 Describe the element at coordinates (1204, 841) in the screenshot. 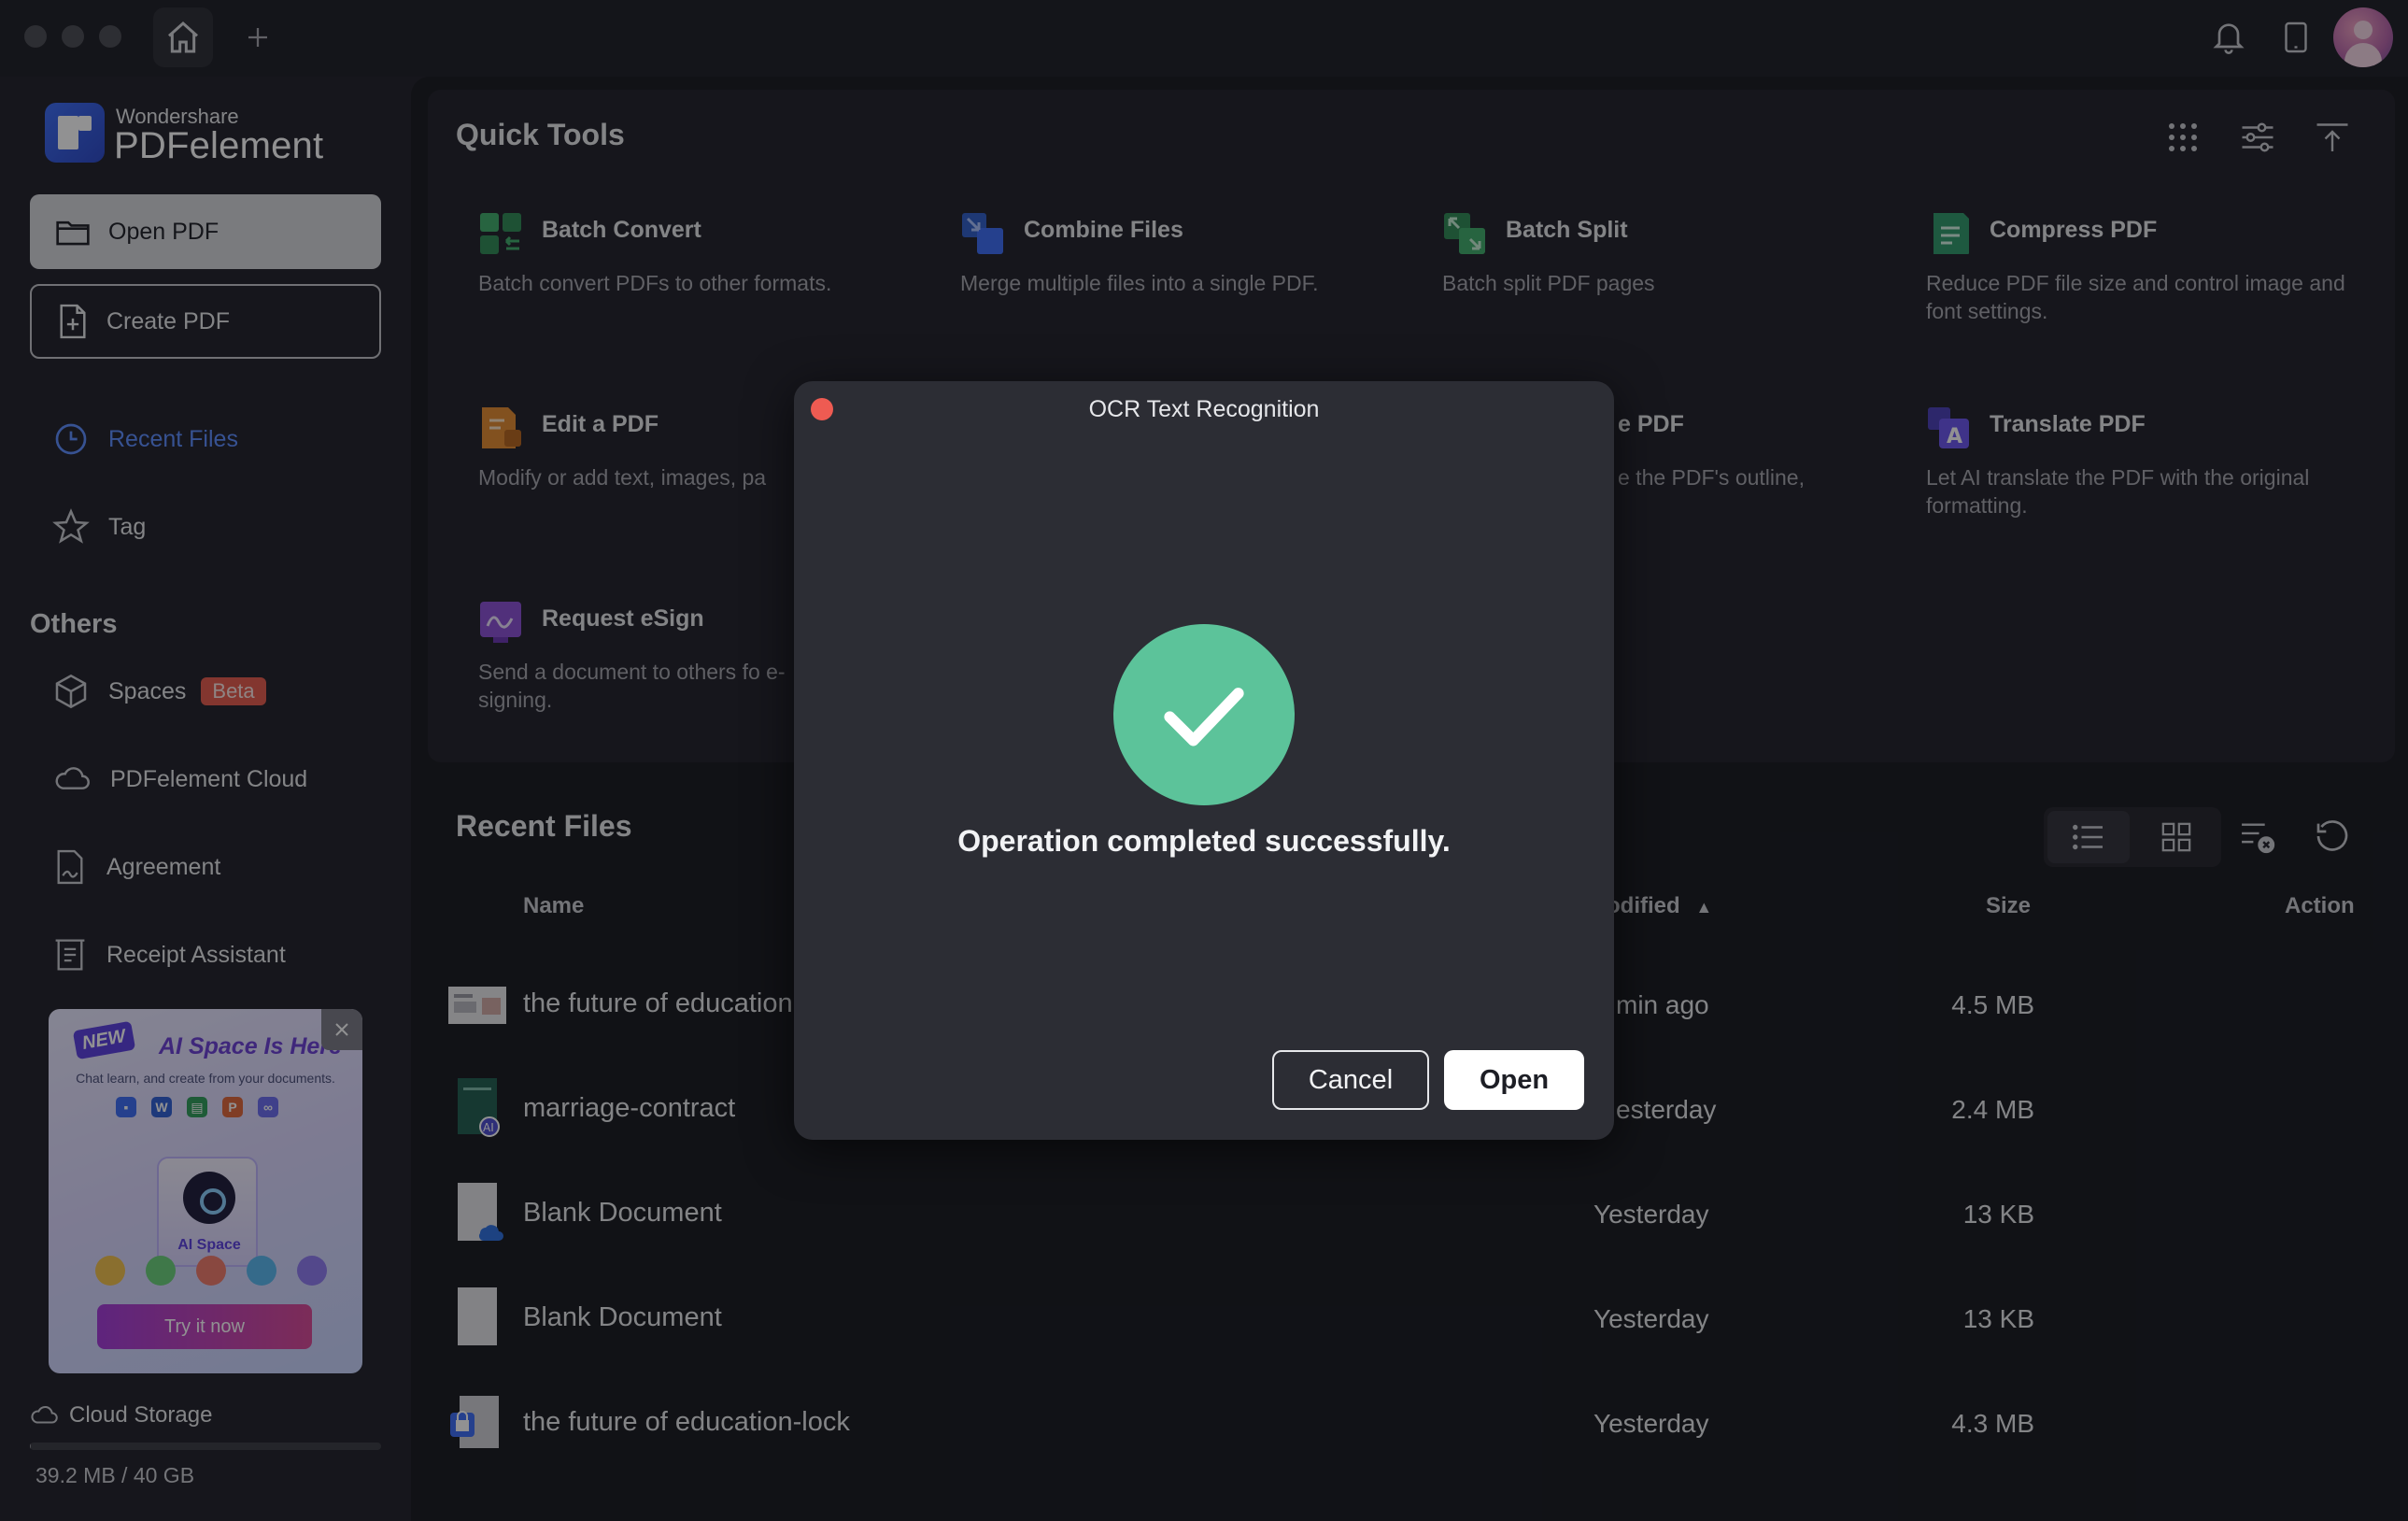

I see `dialog-message: Operation completed successfully.` at that location.